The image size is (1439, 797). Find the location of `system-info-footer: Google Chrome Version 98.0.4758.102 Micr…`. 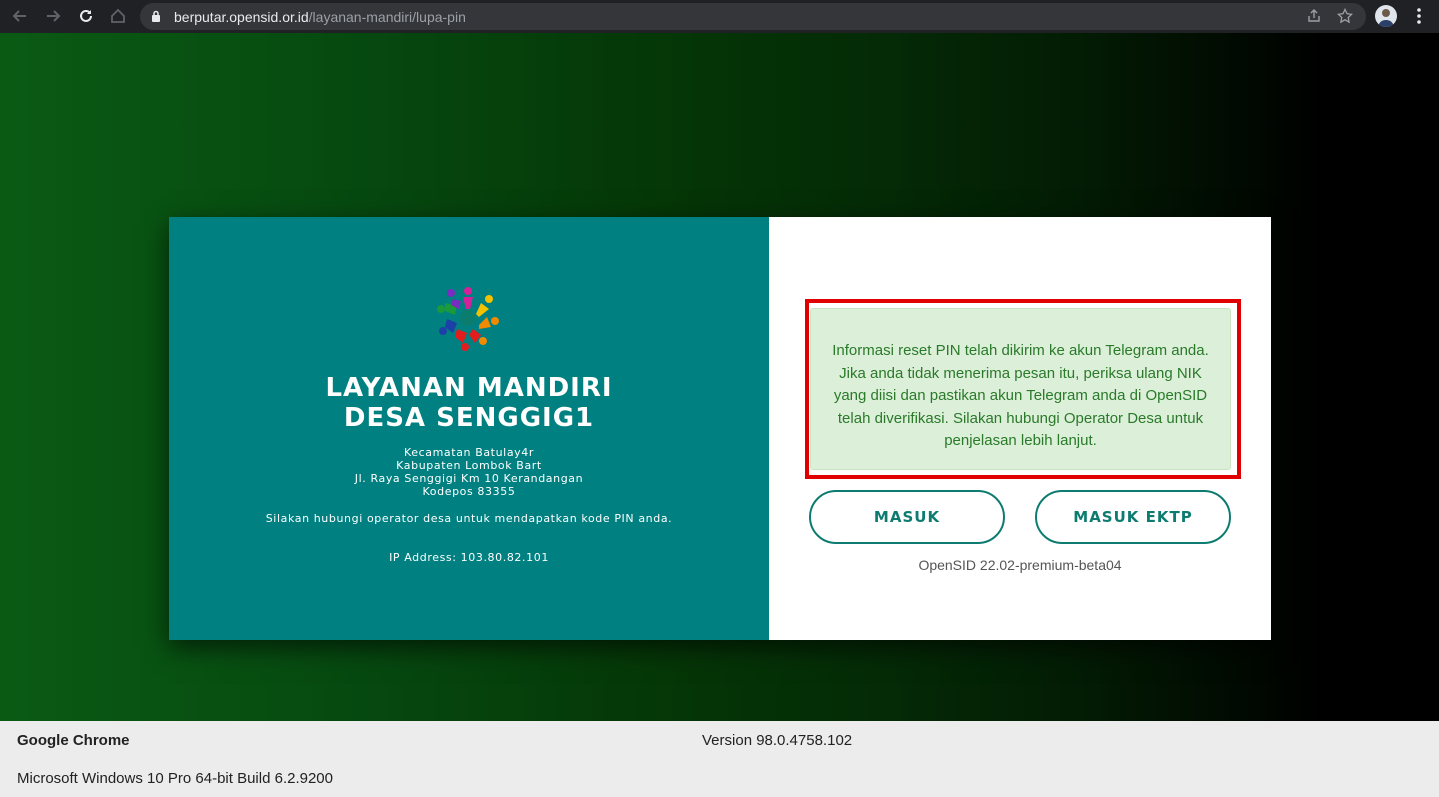

system-info-footer: Google Chrome Version 98.0.4758.102 Micr… is located at coordinates (719, 759).